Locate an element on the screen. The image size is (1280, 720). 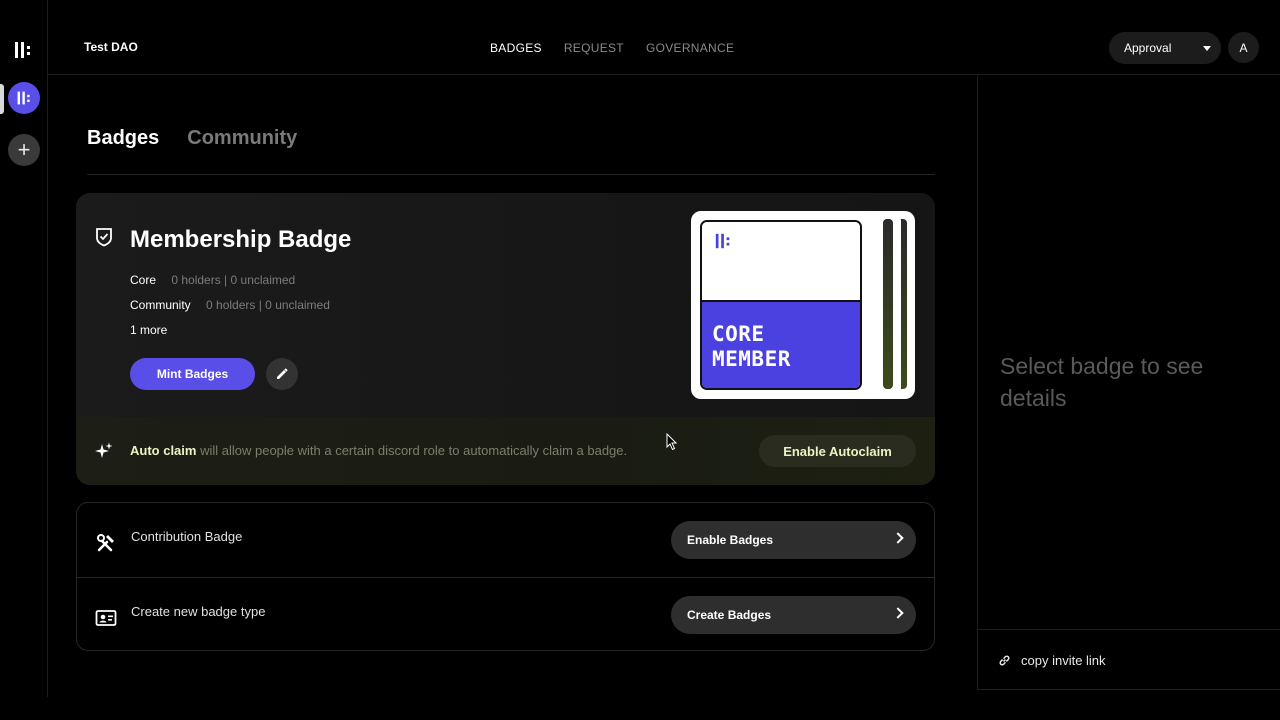
caret-down-icon is located at coordinates (1207, 48).